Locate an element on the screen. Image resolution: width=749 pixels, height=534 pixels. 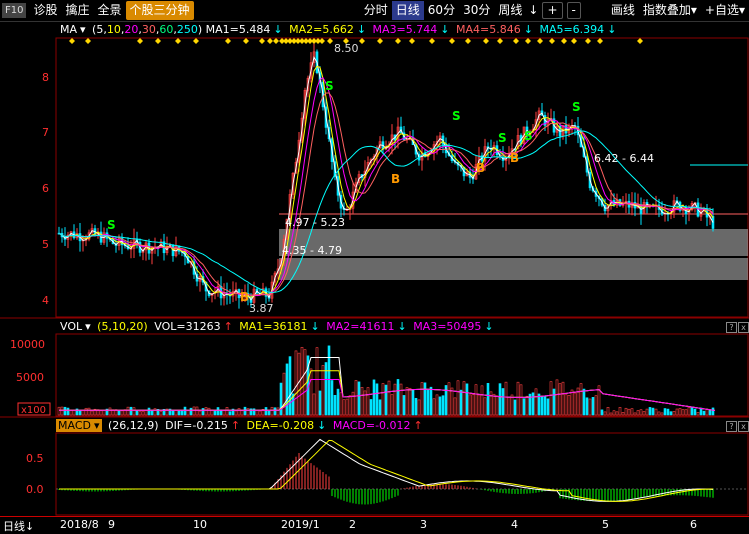
macd-panel-frame is located at coordinates (402, 474).